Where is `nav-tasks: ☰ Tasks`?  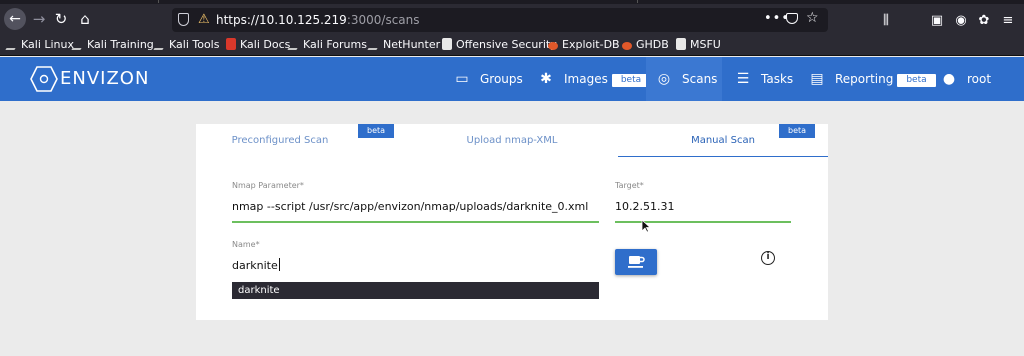 nav-tasks: ☰ Tasks is located at coordinates (764, 79).